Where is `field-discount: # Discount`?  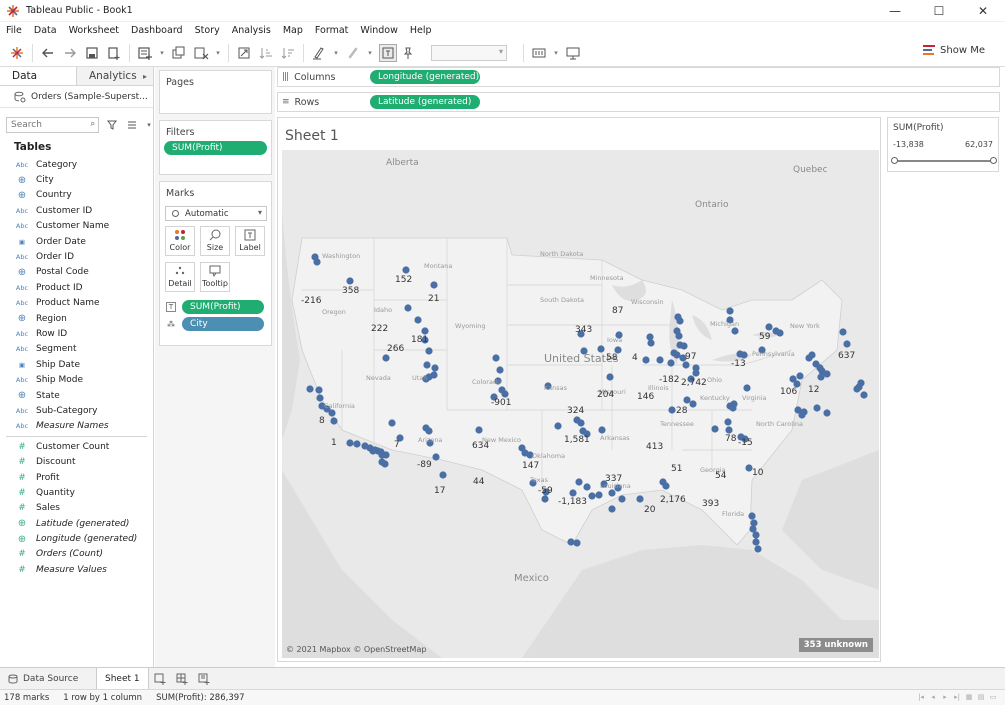
field-discount: # Discount is located at coordinates (76, 461).